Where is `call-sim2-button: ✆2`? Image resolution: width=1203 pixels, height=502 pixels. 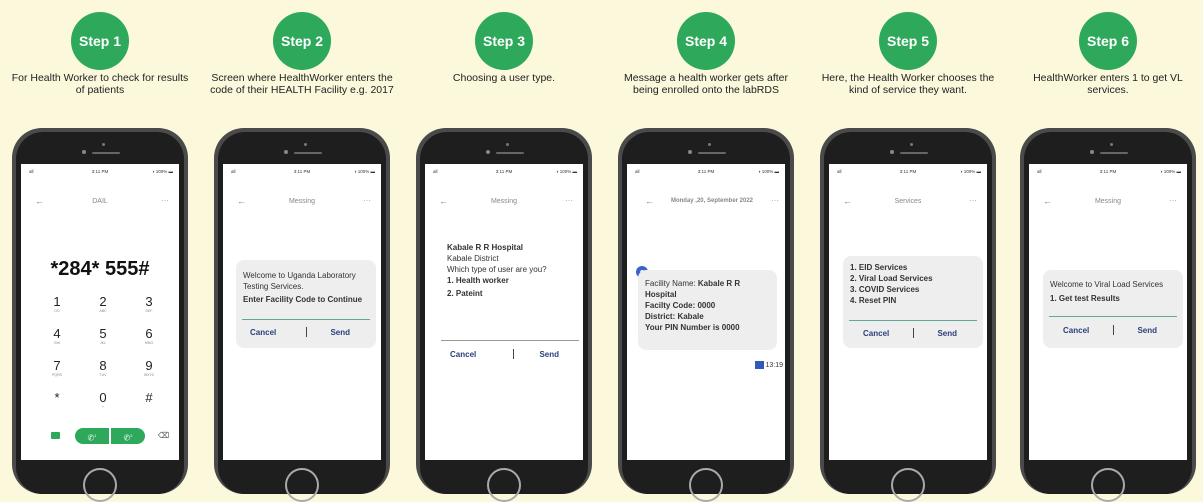 call-sim2-button: ✆2 is located at coordinates (128, 436).